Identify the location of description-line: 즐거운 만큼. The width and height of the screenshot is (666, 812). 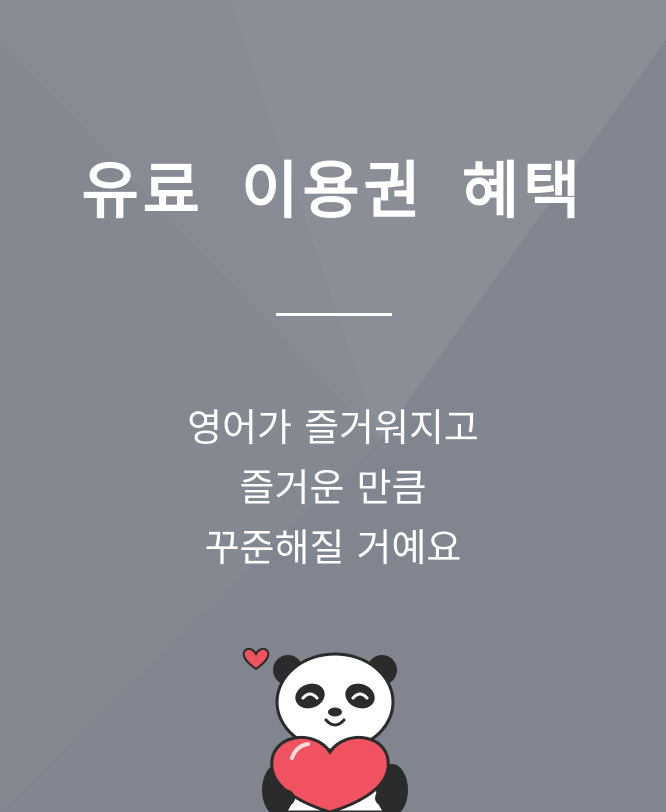
(333, 488).